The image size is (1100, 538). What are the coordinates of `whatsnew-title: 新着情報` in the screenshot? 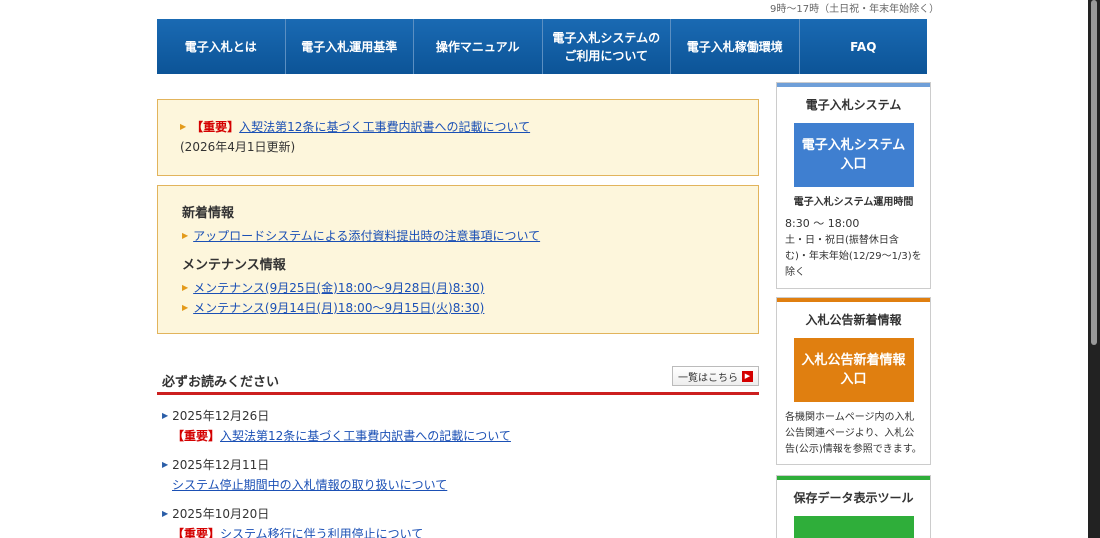 It's located at (208, 213).